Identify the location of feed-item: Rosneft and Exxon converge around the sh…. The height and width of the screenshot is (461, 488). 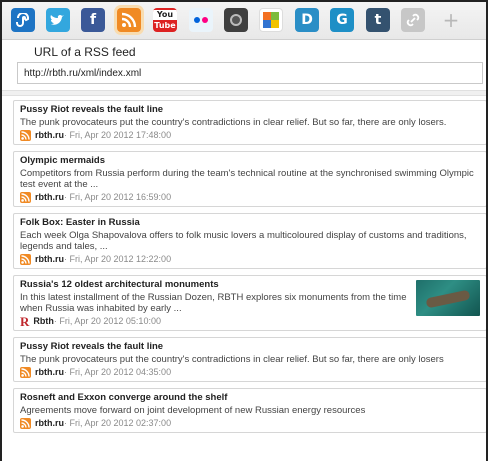
(249, 410).